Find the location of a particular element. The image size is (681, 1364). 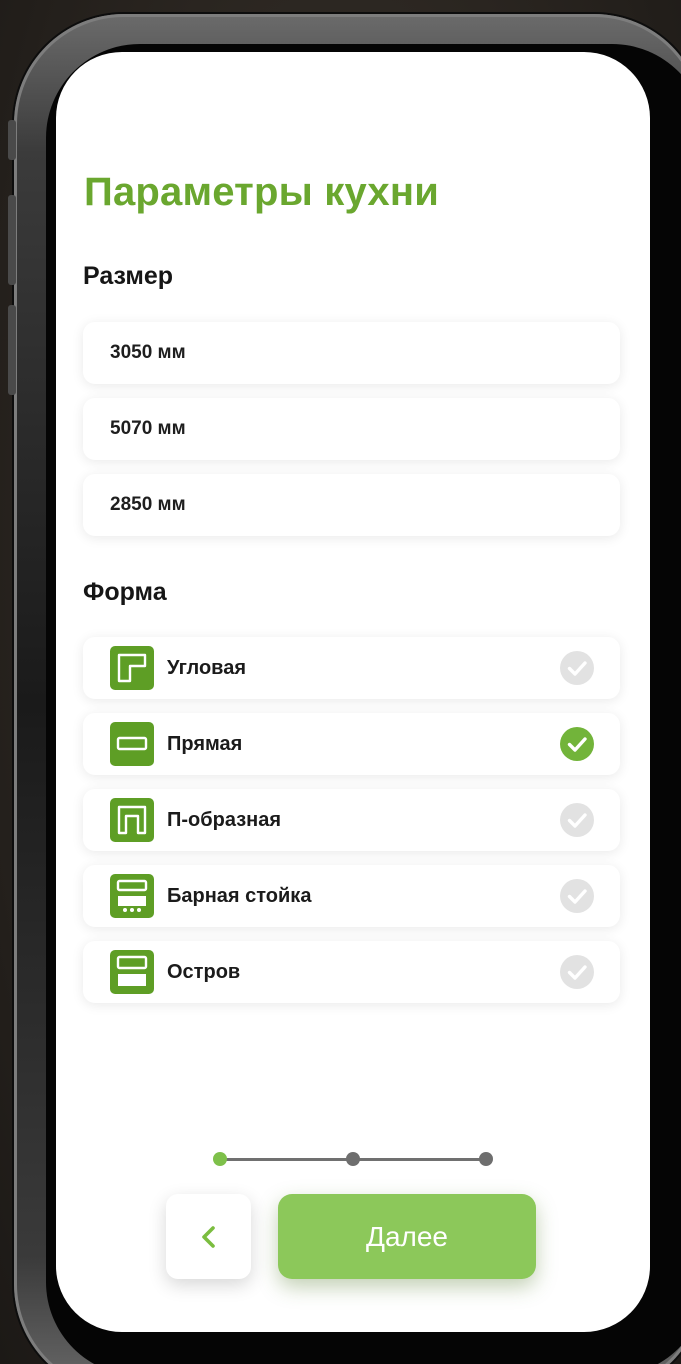

u-shaped-kitchen-icon is located at coordinates (132, 820).